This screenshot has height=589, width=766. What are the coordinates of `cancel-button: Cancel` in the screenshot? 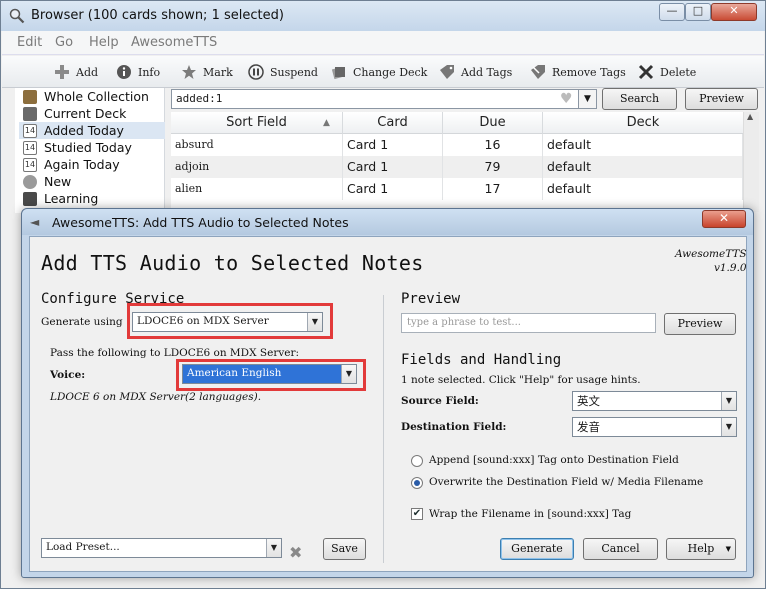 It's located at (620, 549).